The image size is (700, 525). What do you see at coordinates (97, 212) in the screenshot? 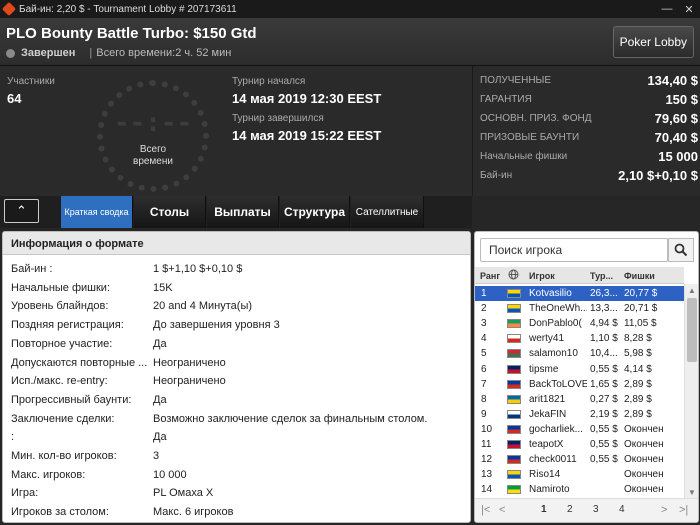
I see `tab-summary: Краткая сводка` at bounding box center [97, 212].